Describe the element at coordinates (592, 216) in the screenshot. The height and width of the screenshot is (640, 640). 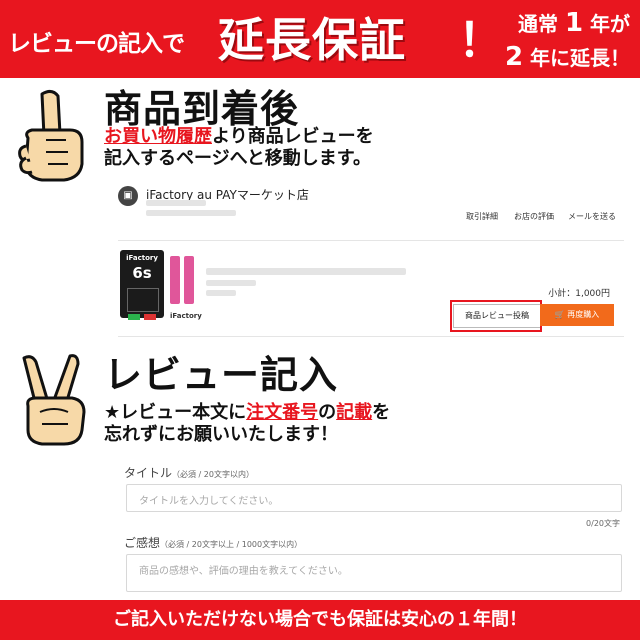
I see `send-mail-link: メールを送る` at that location.